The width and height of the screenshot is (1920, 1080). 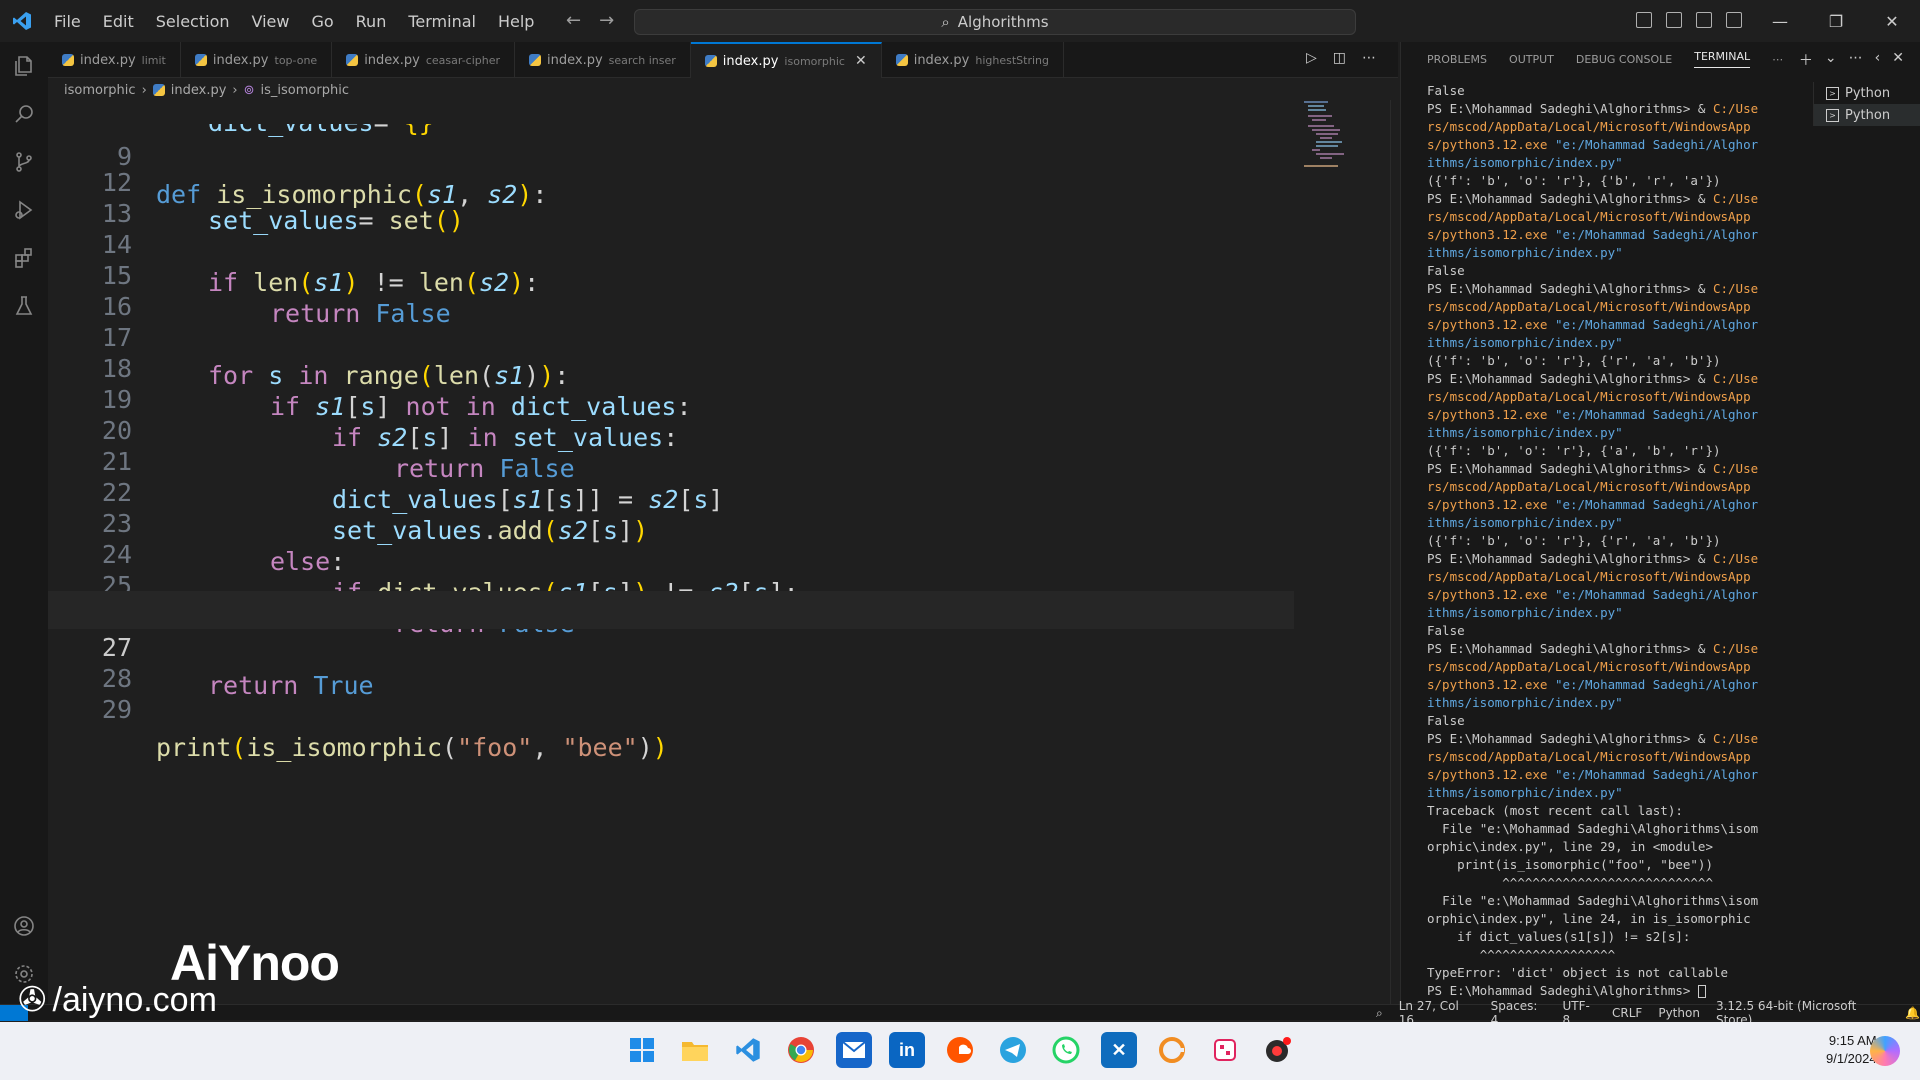 What do you see at coordinates (1457, 59) in the screenshot?
I see `tab-problems: PROBLEMS` at bounding box center [1457, 59].